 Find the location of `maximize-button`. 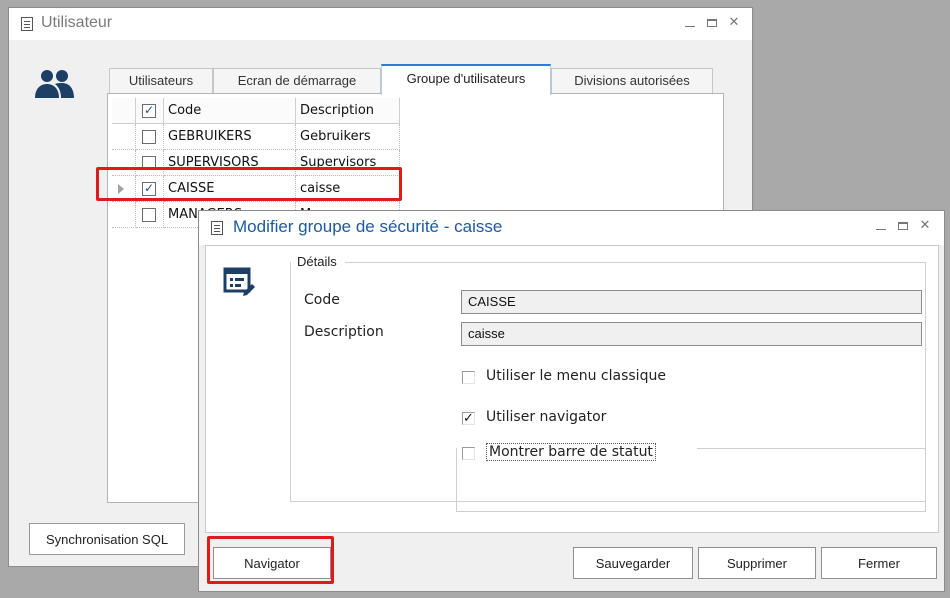

maximize-button is located at coordinates (712, 23).